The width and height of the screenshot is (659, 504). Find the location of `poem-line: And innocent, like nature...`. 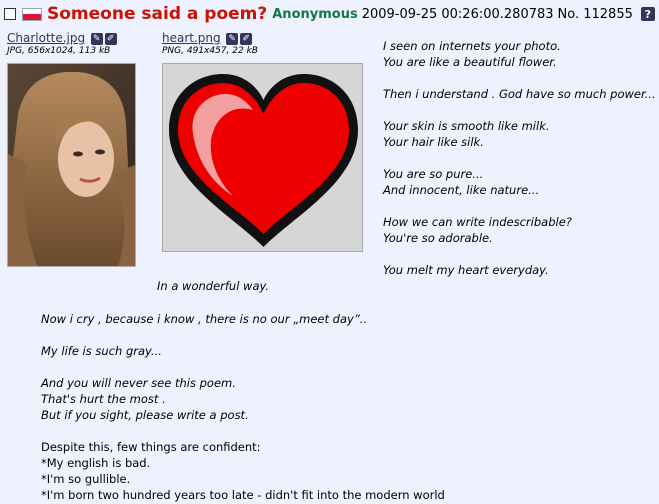

poem-line: And innocent, like nature... is located at coordinates (461, 190).